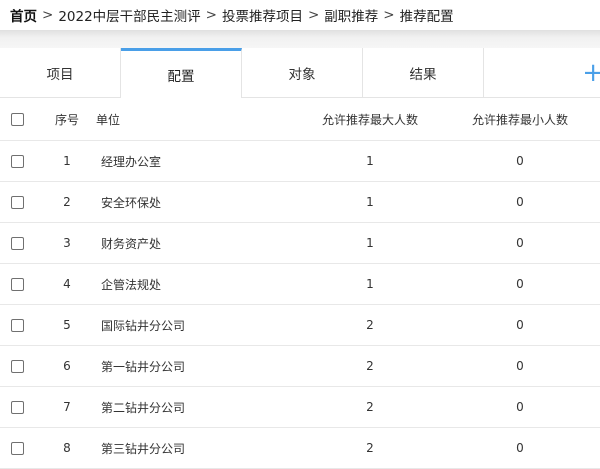  What do you see at coordinates (143, 448) in the screenshot?
I see `row-unit: 第三钻井分公司` at bounding box center [143, 448].